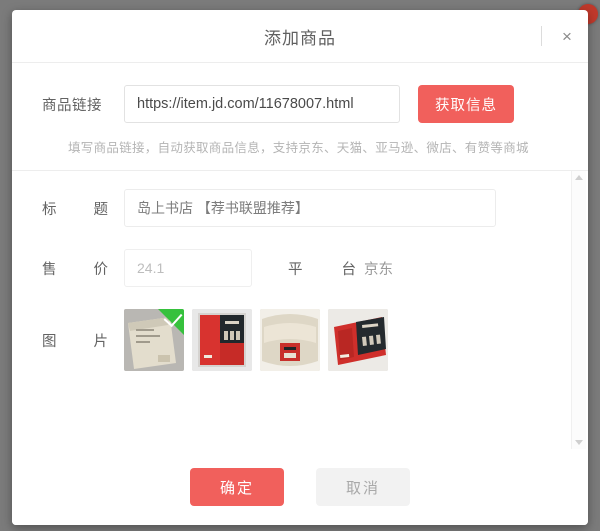 The width and height of the screenshot is (600, 531). I want to click on image-thumbnail-selected, so click(154, 340).